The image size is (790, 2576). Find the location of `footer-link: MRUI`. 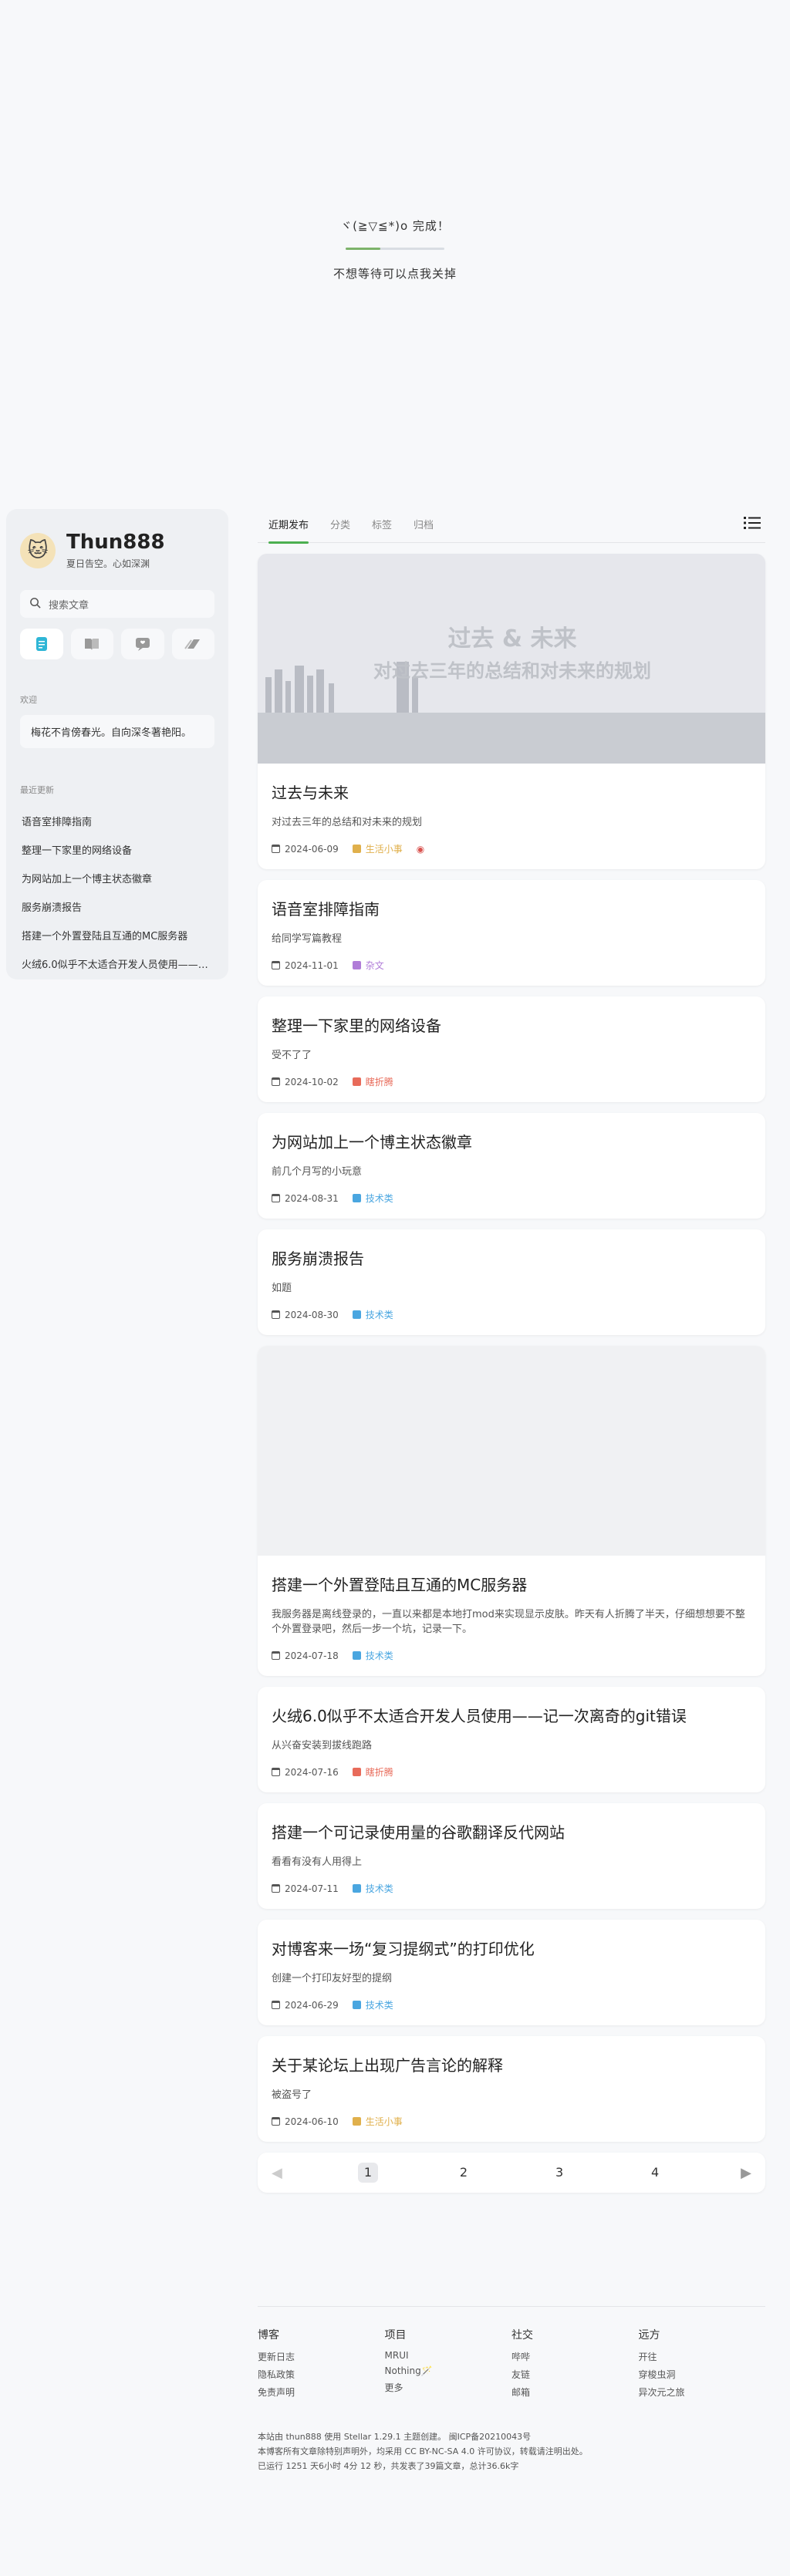

footer-link: MRUI is located at coordinates (448, 2355).